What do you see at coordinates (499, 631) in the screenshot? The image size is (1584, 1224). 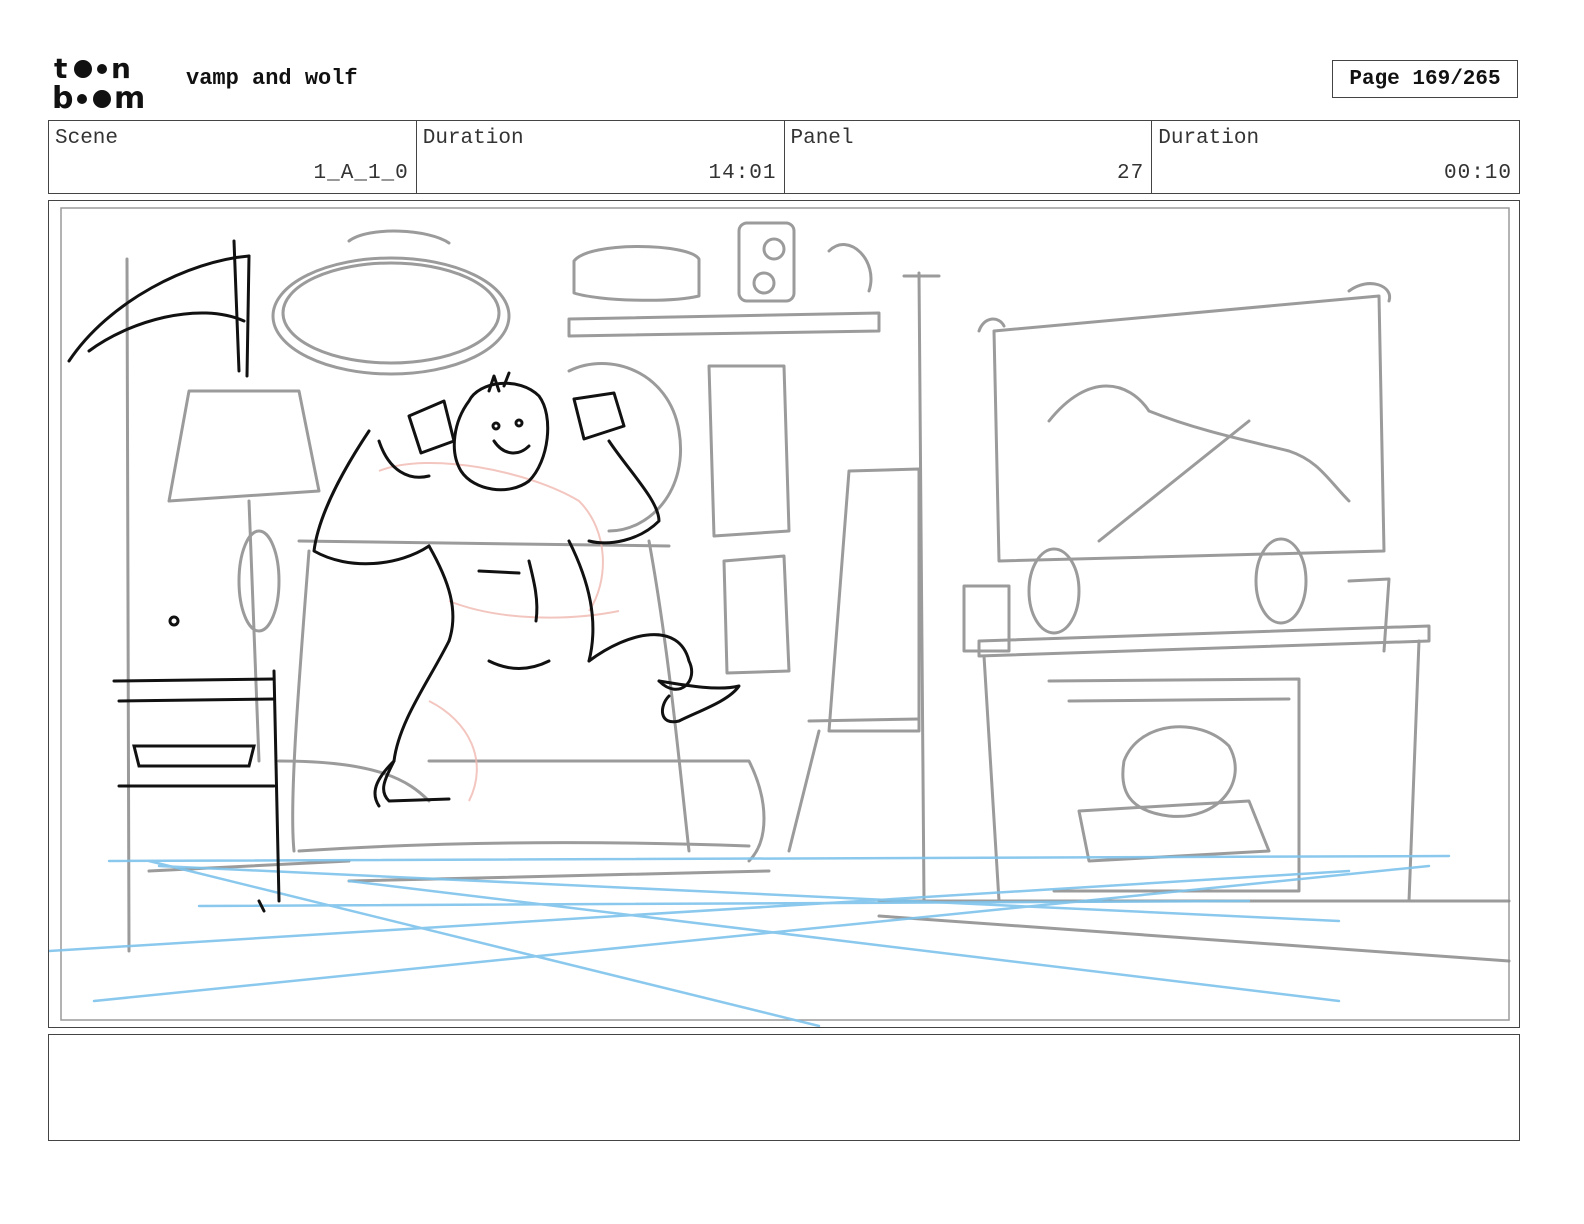 I see `character-underdrawing` at bounding box center [499, 631].